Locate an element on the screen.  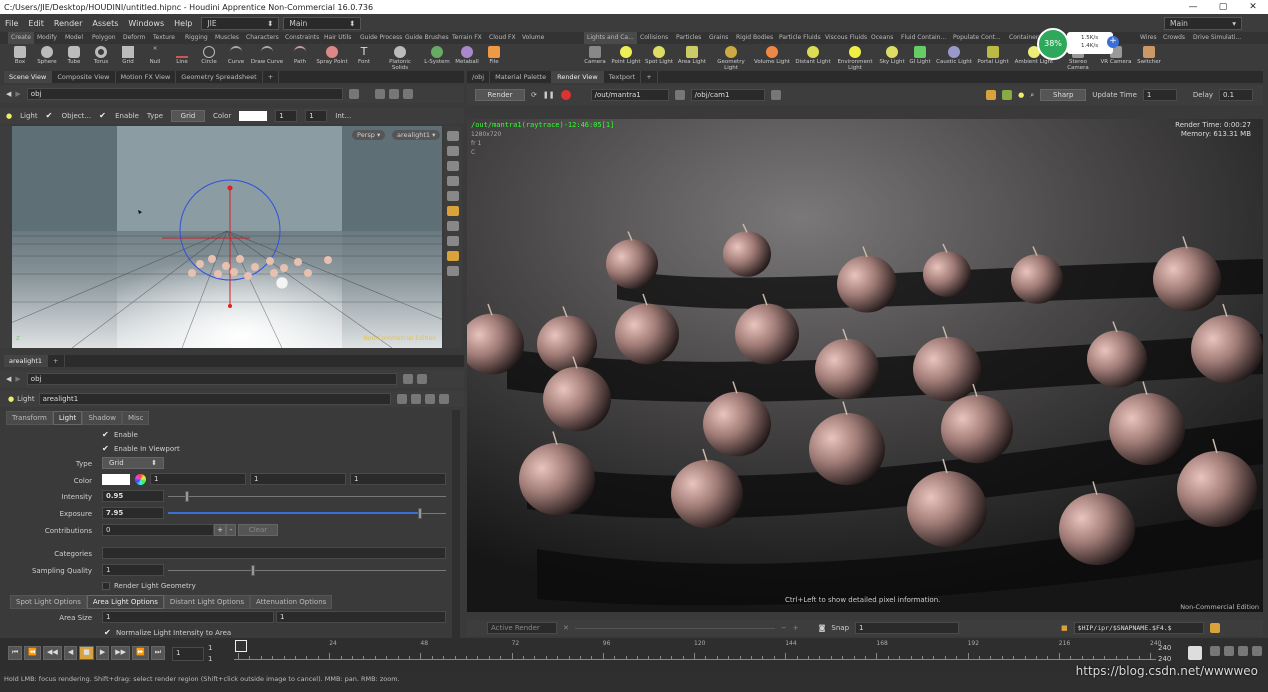
tab-geometry-spreadsheet: Geometry Spreadsheet is located at coordinates (219, 77).